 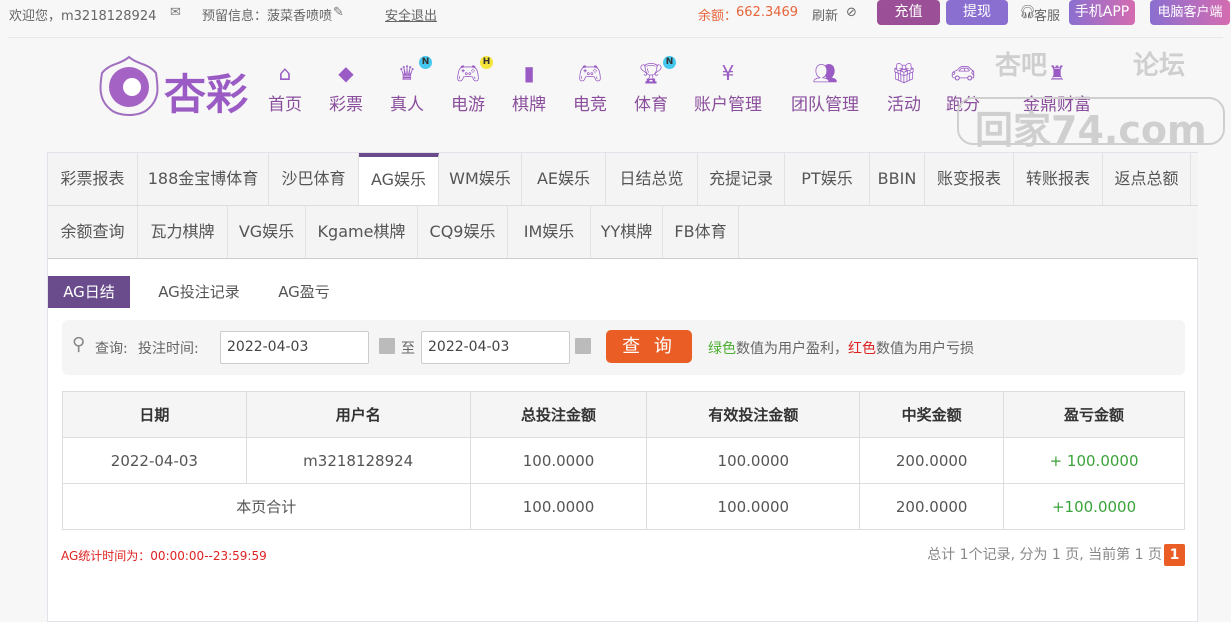 What do you see at coordinates (1147, 179) in the screenshot?
I see `tab-report: 返点总额` at bounding box center [1147, 179].